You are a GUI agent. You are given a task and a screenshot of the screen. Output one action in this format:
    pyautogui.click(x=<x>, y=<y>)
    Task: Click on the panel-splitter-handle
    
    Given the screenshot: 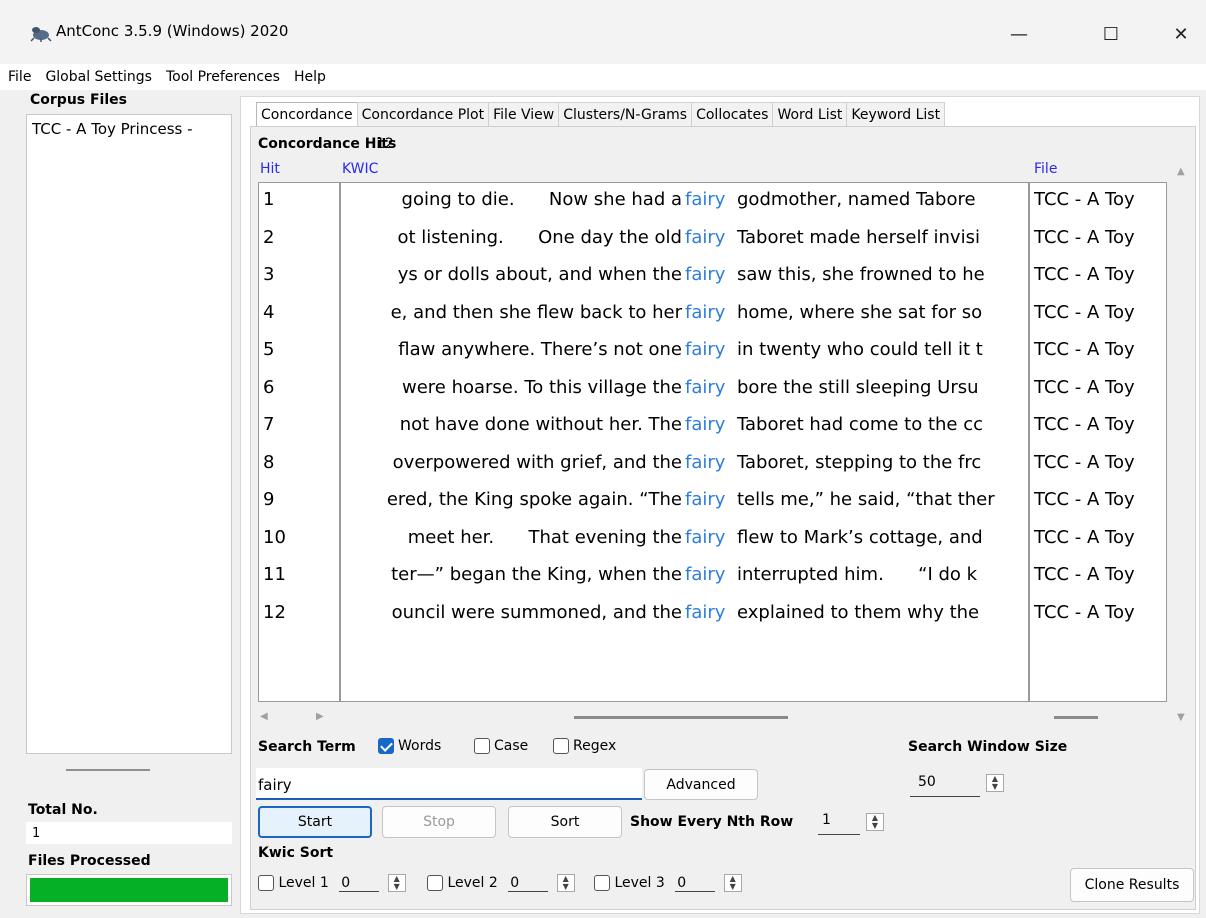 What is the action you would take?
    pyautogui.click(x=108, y=770)
    